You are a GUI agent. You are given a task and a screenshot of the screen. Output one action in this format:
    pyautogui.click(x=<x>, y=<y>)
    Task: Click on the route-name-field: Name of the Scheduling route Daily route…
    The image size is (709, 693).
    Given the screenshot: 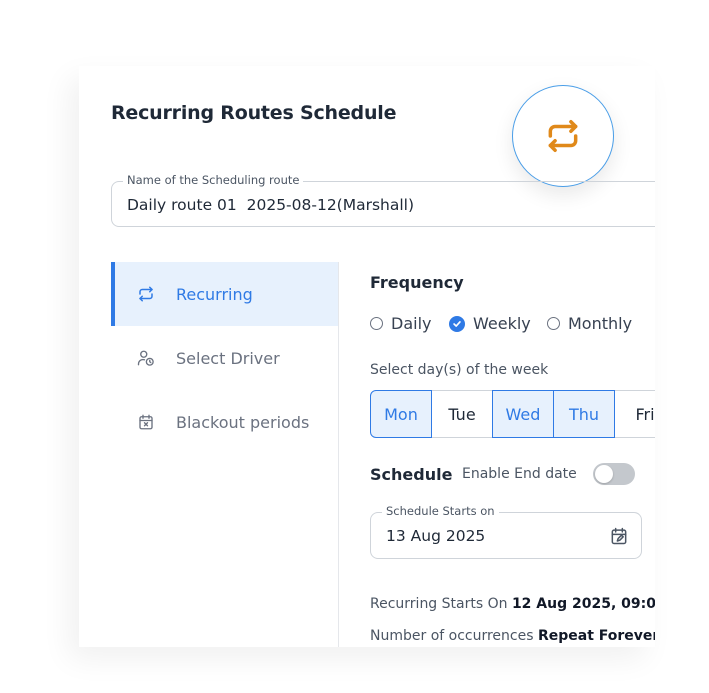 What is the action you would take?
    pyautogui.click(x=383, y=200)
    